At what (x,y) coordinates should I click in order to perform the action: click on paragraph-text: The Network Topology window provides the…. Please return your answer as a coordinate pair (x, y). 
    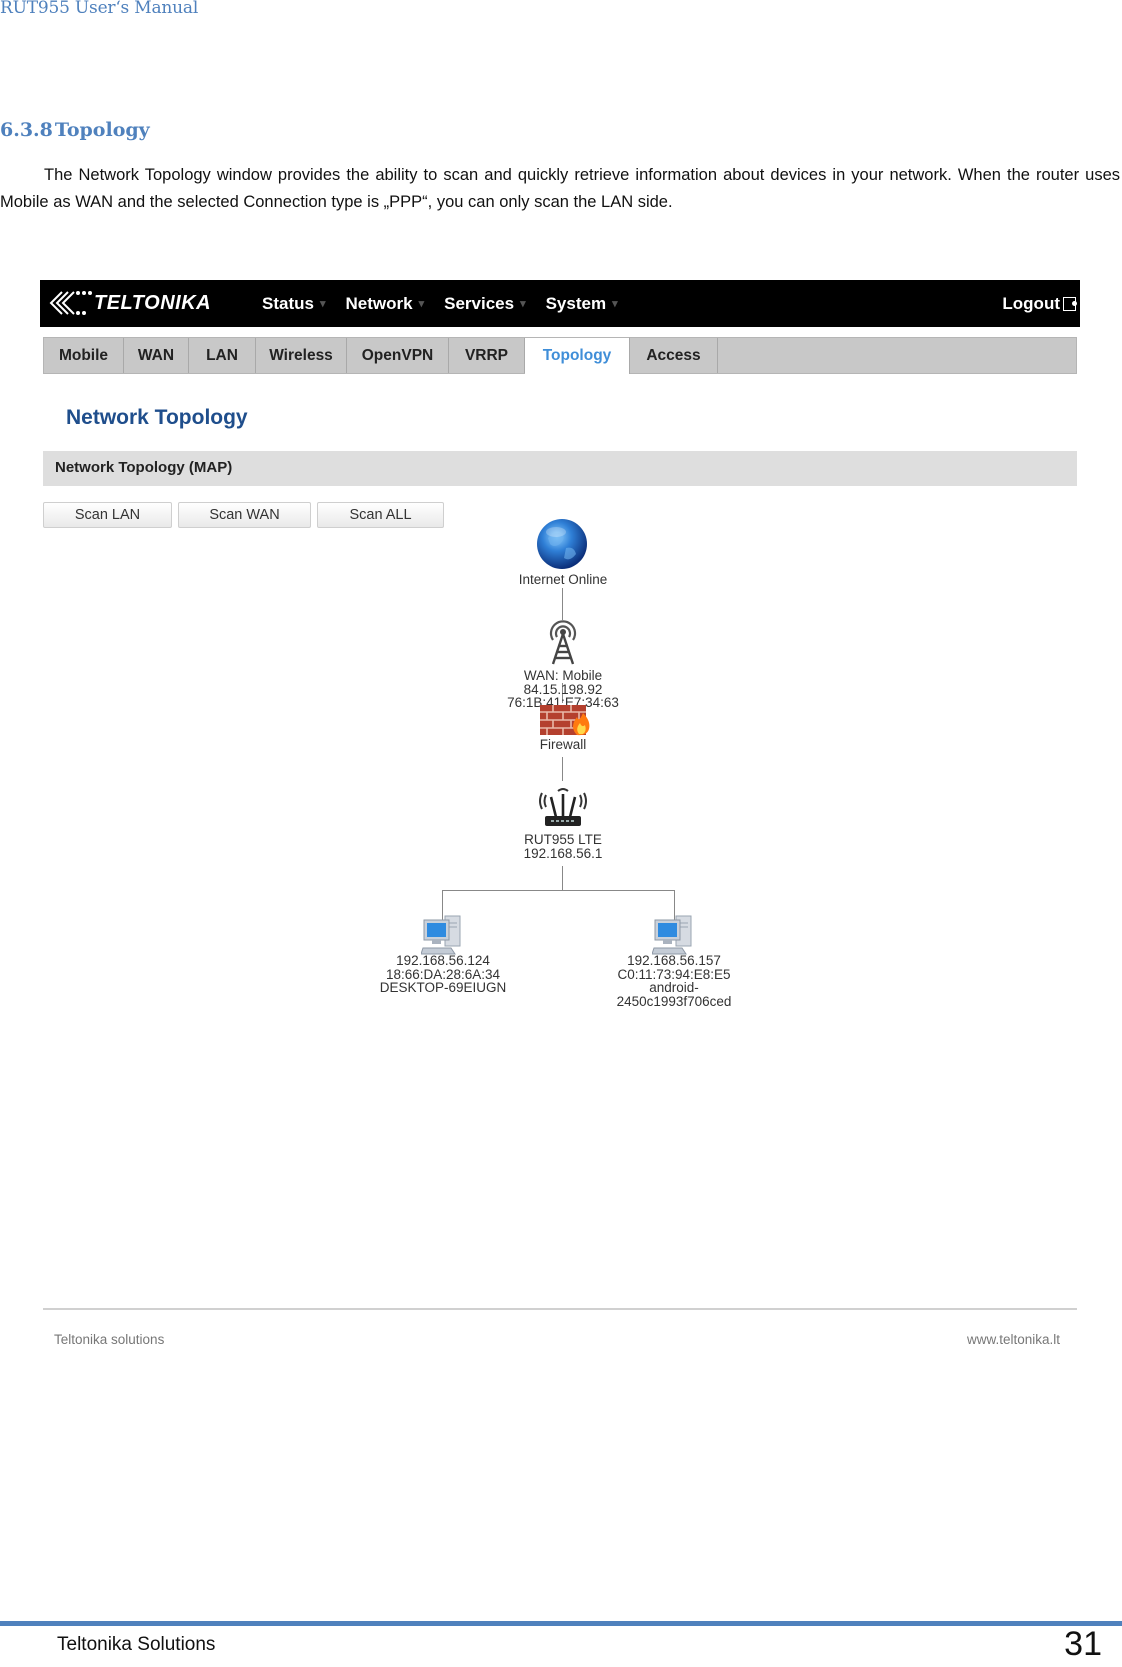
    Looking at the image, I should click on (560, 188).